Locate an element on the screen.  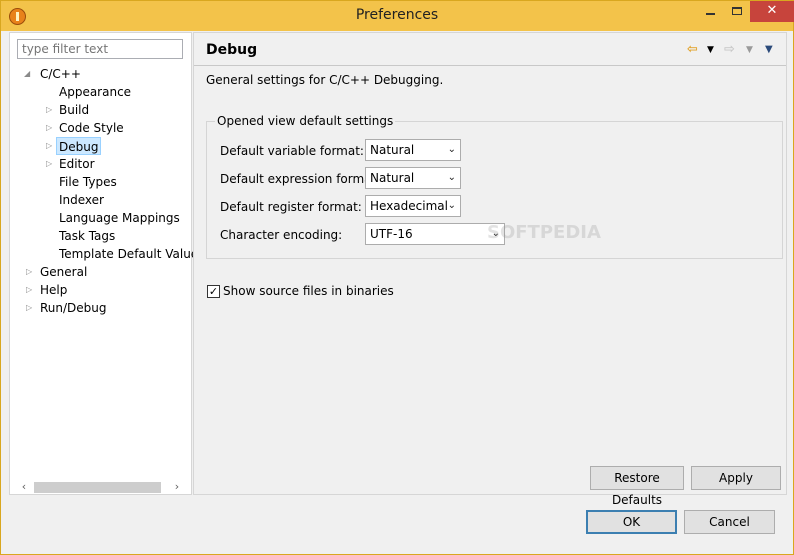
horizontal-scrollbar: ‹ › is located at coordinates (100, 487).